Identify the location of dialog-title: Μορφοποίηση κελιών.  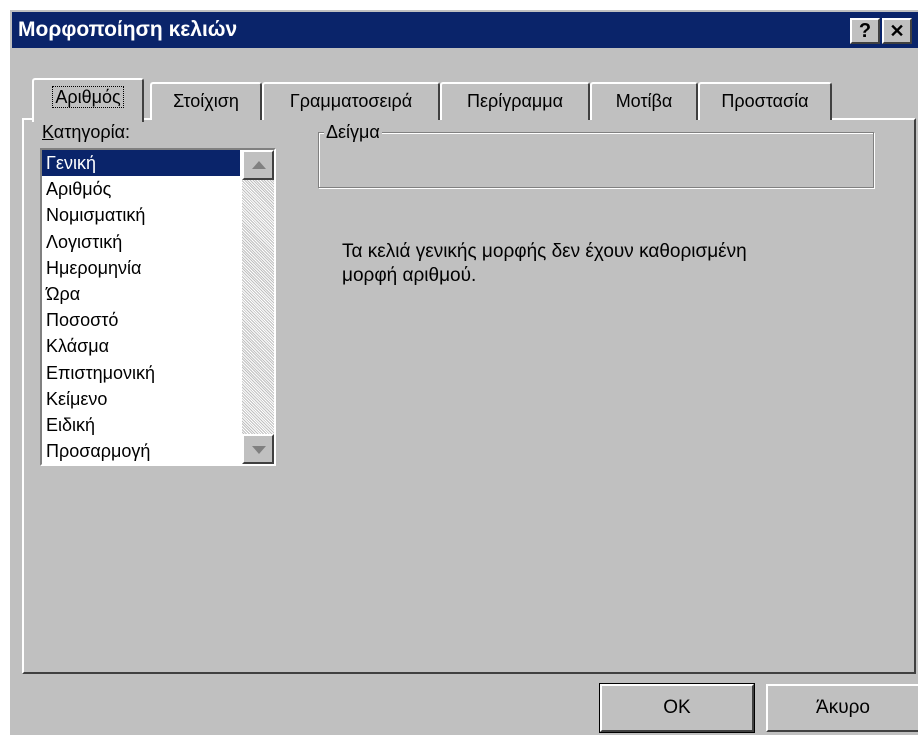
(128, 29).